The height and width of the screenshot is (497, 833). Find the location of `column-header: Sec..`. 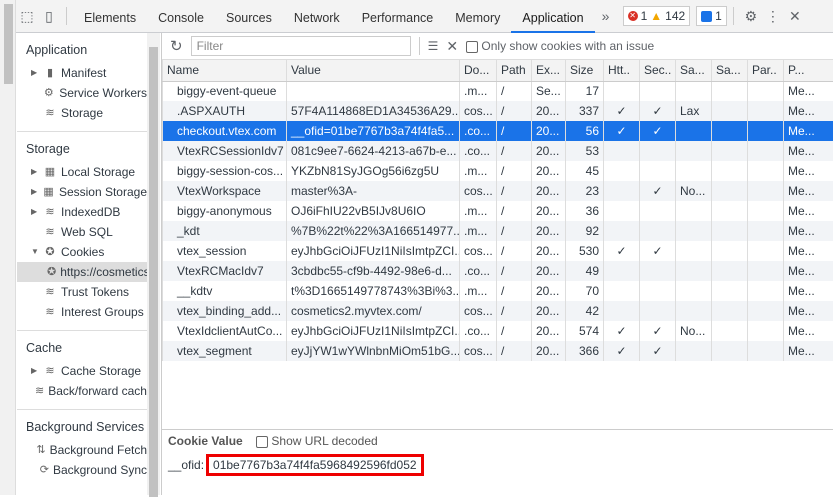

column-header: Sec.. is located at coordinates (658, 70).